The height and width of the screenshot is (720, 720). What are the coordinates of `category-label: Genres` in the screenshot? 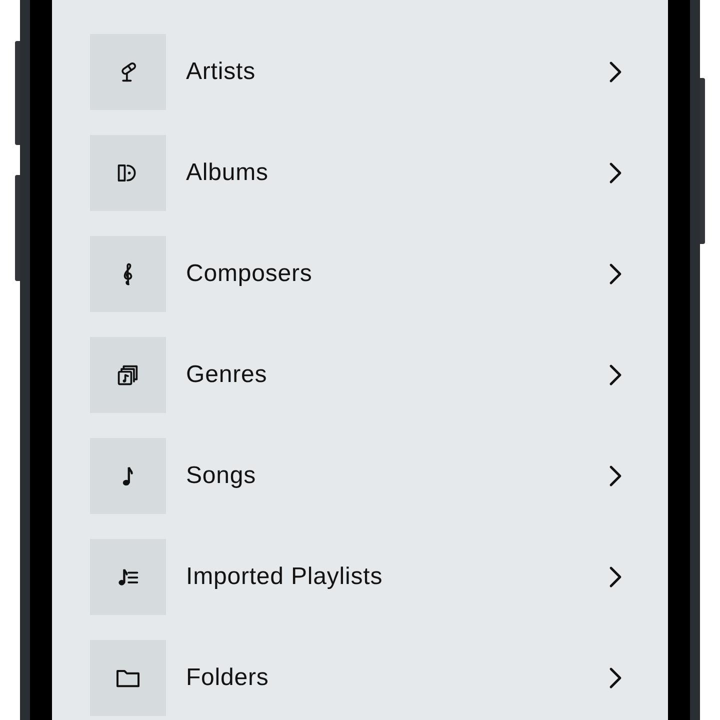 It's located at (227, 375).